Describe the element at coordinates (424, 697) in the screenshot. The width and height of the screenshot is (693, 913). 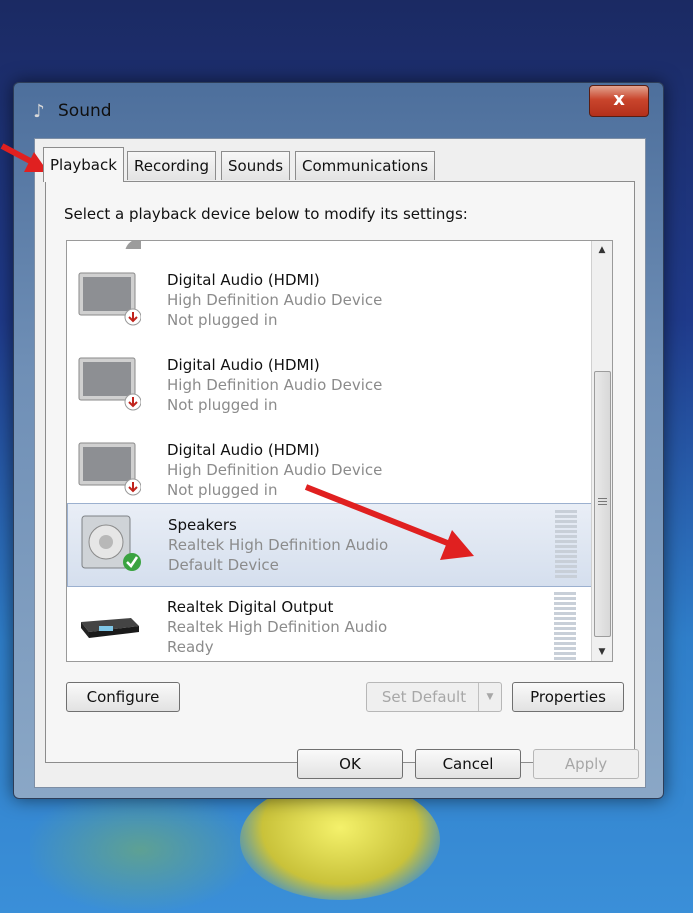
I see `set-default-label: Set Default` at that location.